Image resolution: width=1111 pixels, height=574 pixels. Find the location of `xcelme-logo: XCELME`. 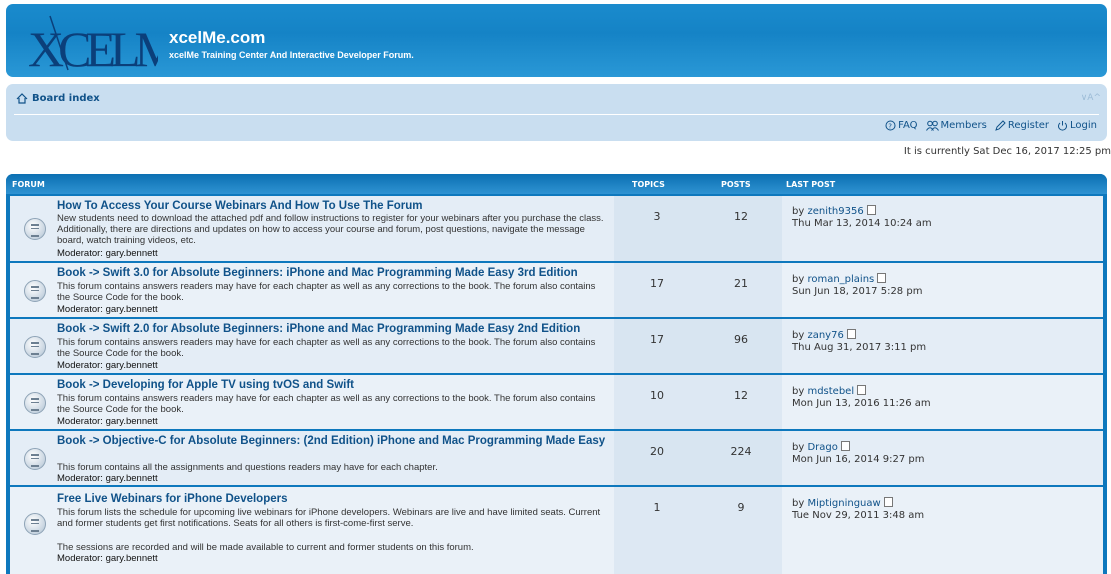

xcelme-logo: XCELME is located at coordinates (93, 43).